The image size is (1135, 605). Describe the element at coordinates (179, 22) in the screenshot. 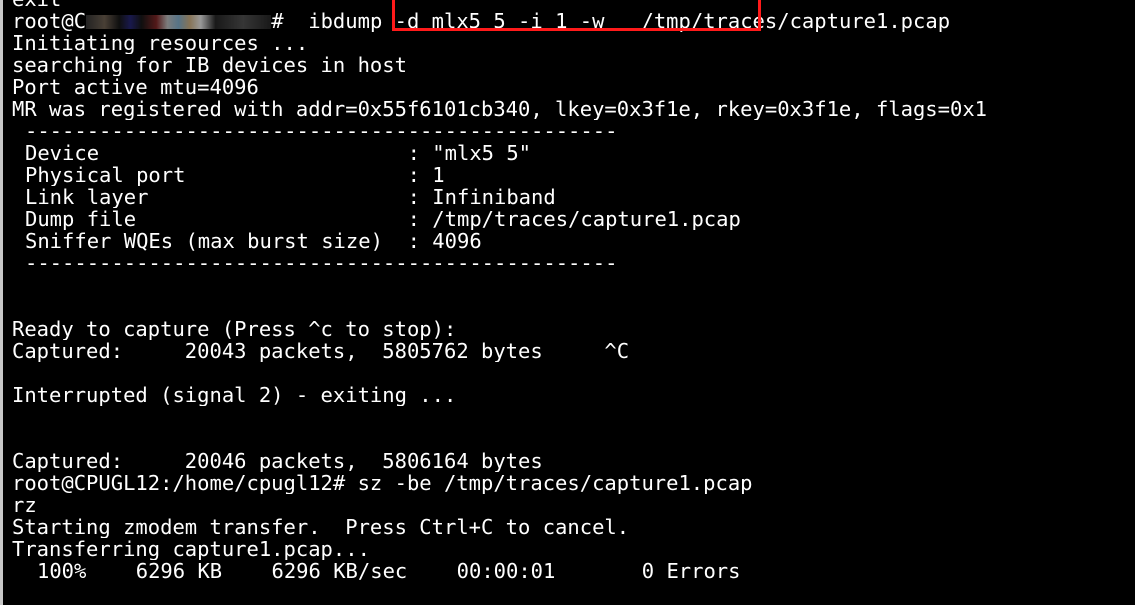

I see `redacted-hostname` at that location.